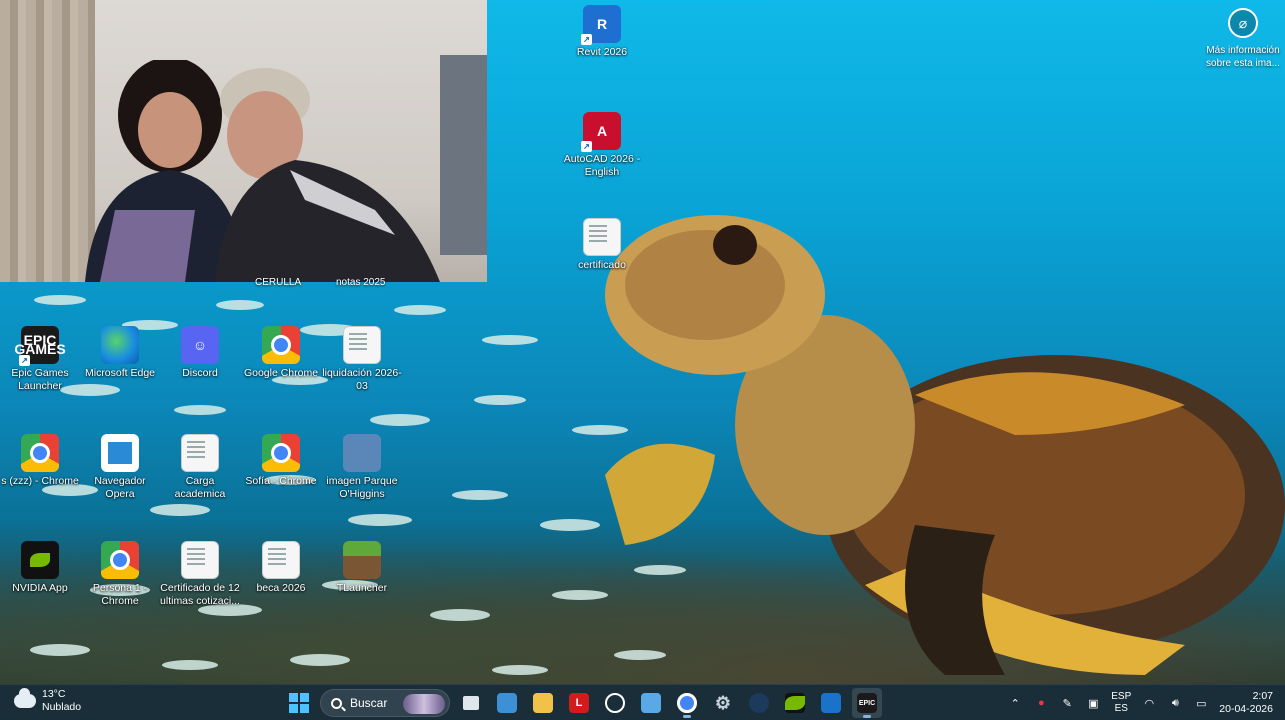 The height and width of the screenshot is (720, 1285). What do you see at coordinates (361, 282) in the screenshot?
I see `partial-icon-label: notas 2025` at bounding box center [361, 282].